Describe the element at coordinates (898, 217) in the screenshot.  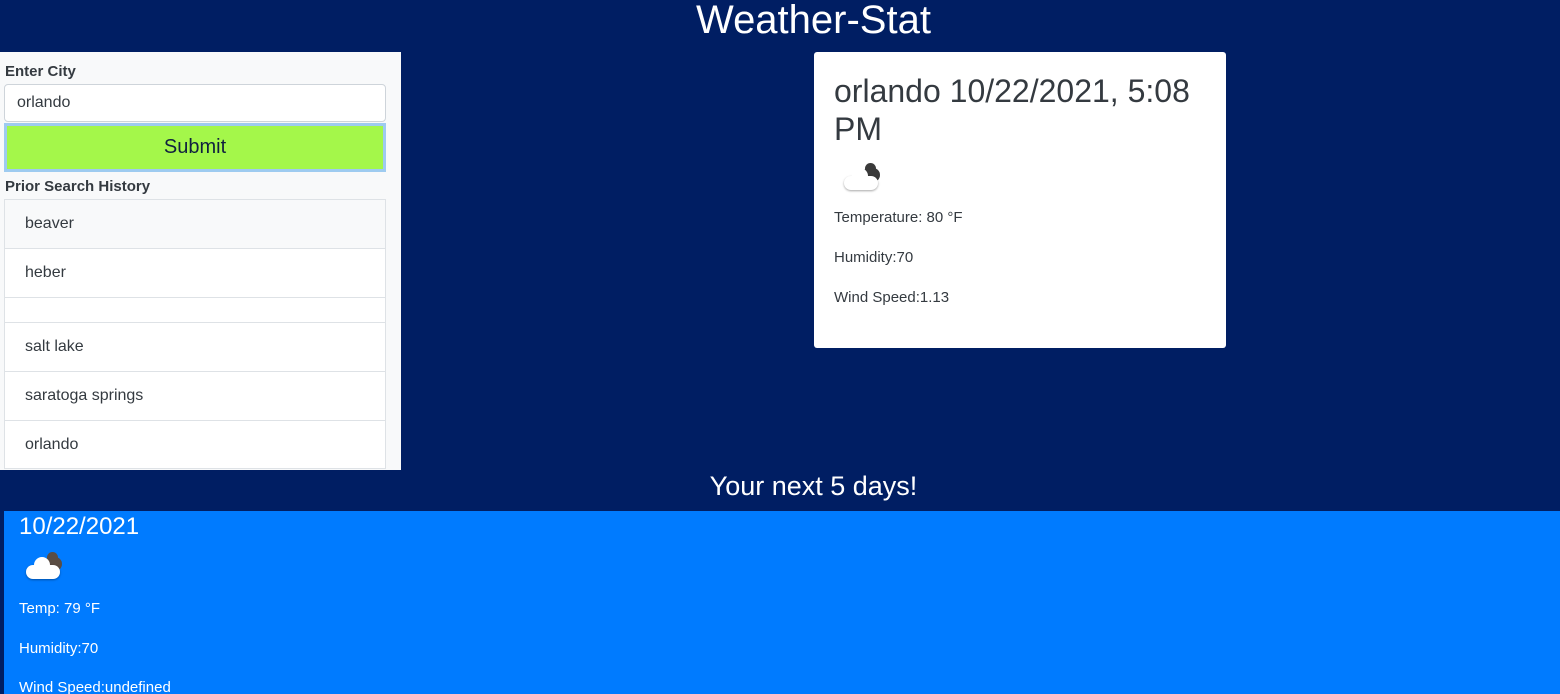
I see `current-temperature: Temperature: 80 °F` at that location.